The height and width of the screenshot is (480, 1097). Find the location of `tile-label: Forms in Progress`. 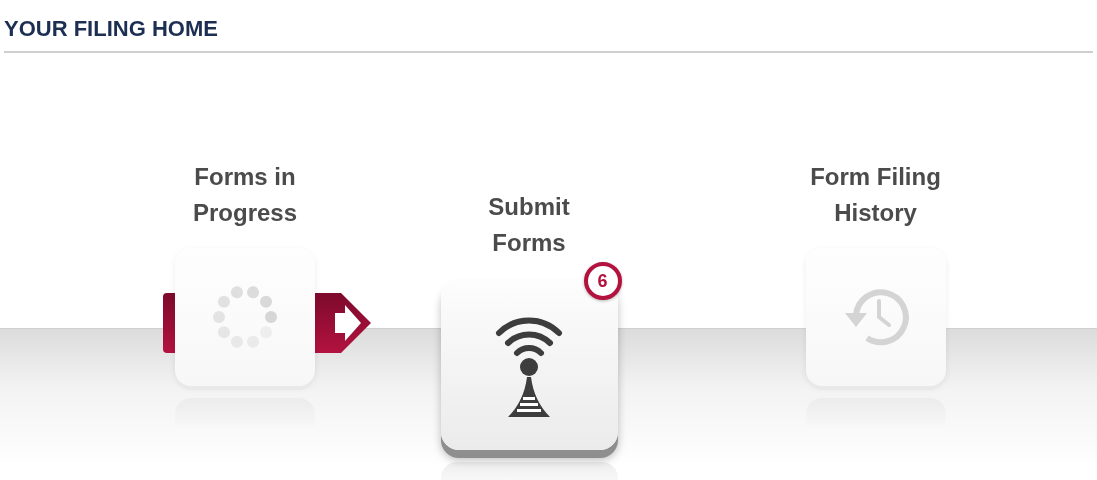

tile-label: Forms in Progress is located at coordinates (245, 195).